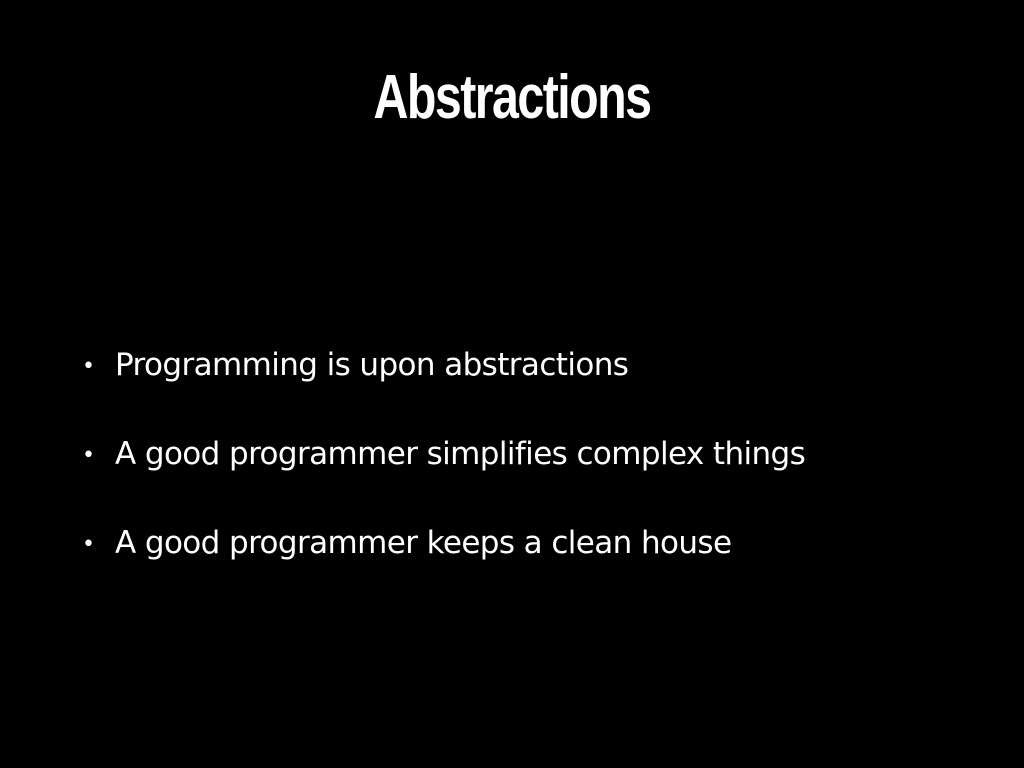 The width and height of the screenshot is (1024, 768). I want to click on bullet-text: A good programmer keeps a clean house, so click(423, 543).